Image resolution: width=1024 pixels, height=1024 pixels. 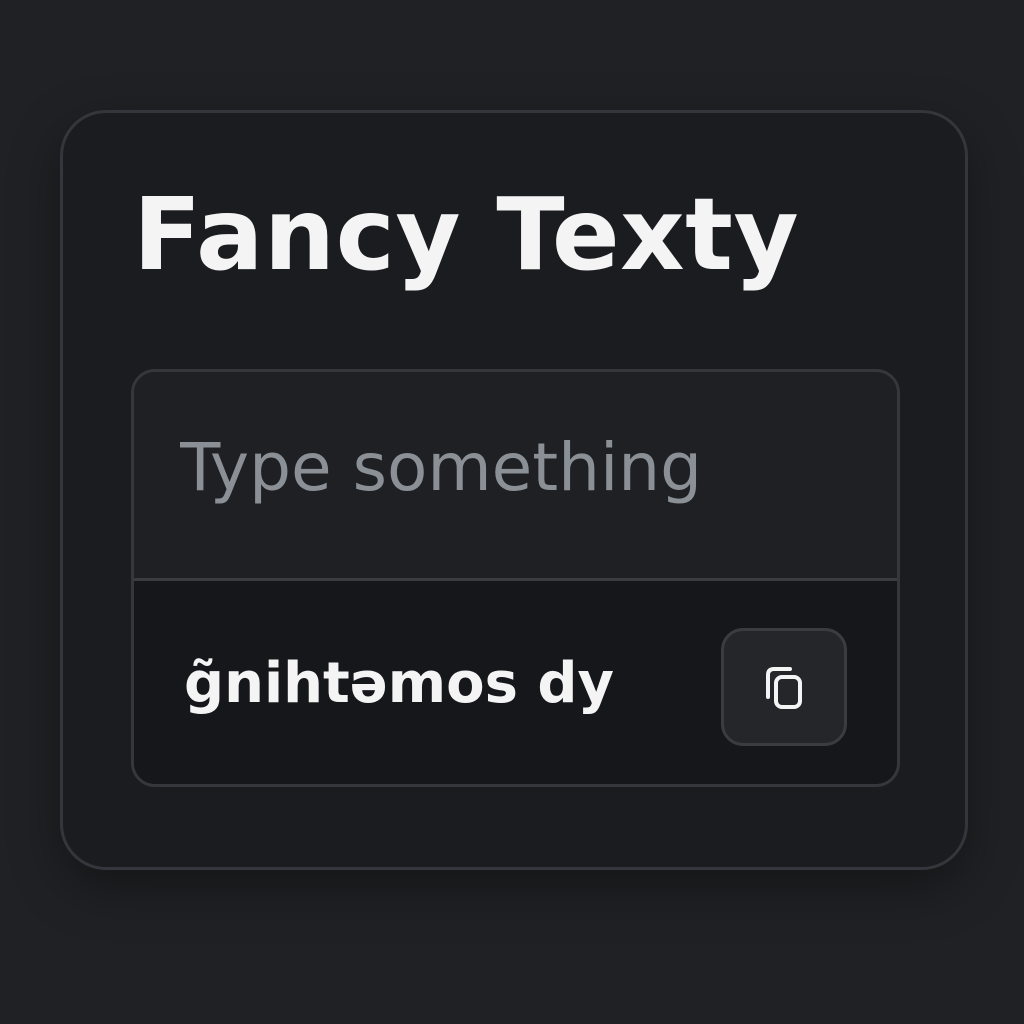 I want to click on app-title: Fancy Texty, so click(x=466, y=234).